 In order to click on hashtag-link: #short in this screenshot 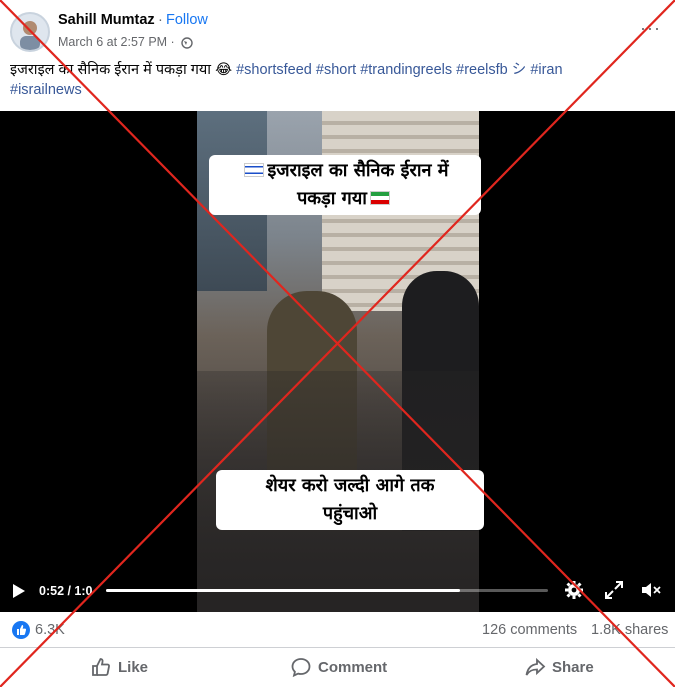, I will do `click(336, 70)`.